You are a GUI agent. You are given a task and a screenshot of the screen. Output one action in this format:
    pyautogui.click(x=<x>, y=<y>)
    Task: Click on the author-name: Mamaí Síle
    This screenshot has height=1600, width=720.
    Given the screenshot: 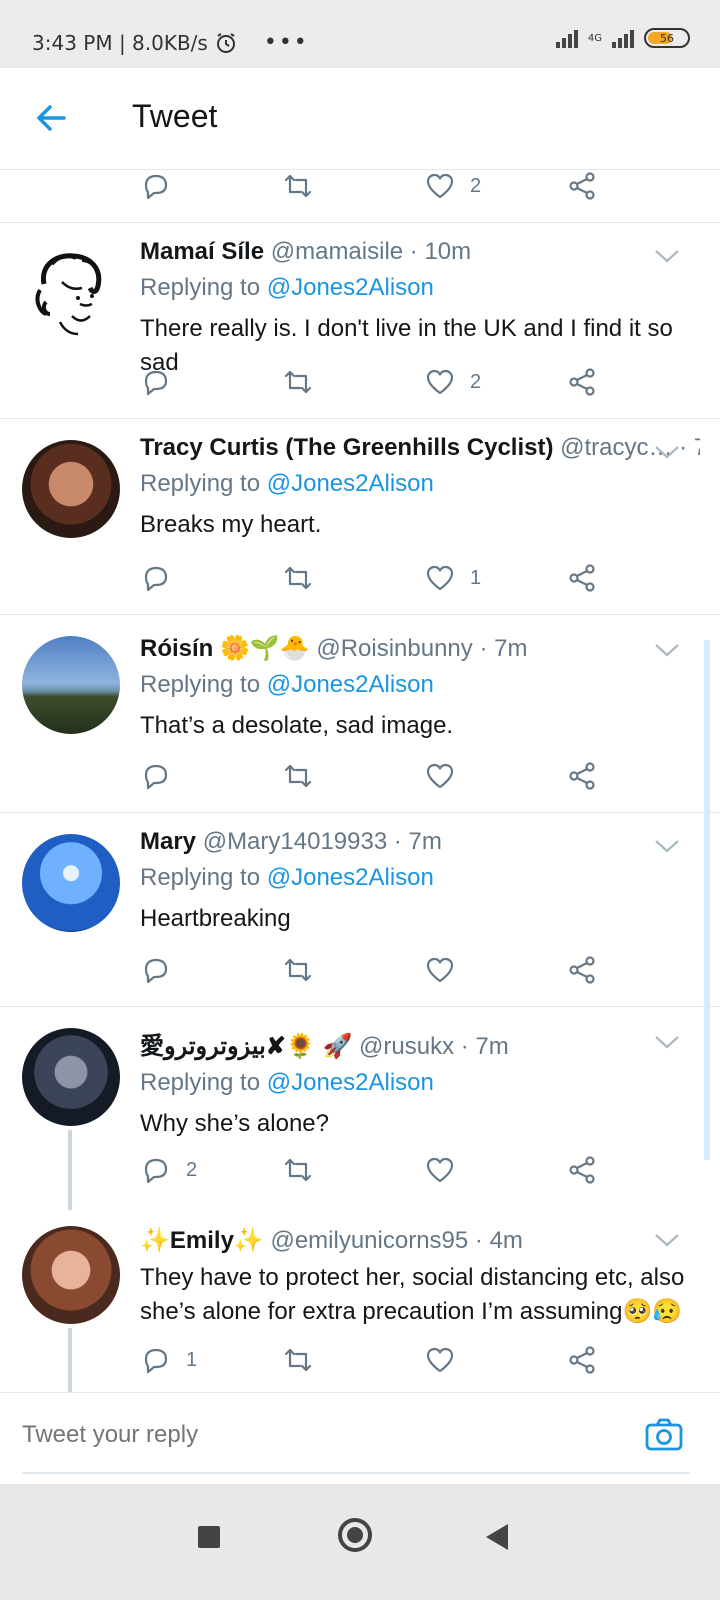 What is the action you would take?
    pyautogui.click(x=202, y=251)
    